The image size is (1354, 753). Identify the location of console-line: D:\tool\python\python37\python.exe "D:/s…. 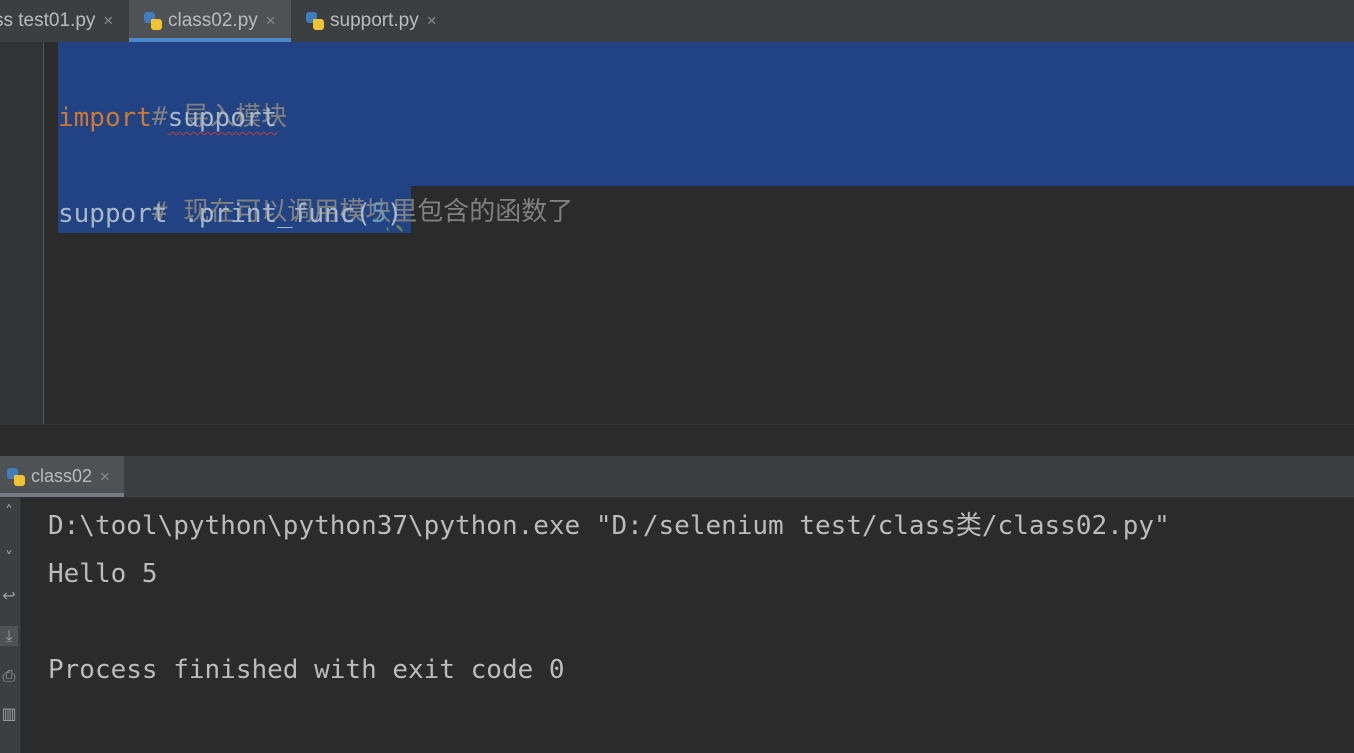
(609, 526).